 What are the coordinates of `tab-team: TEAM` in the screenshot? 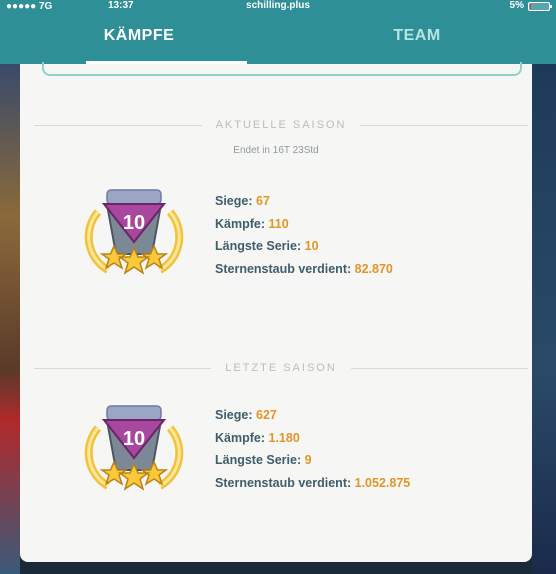 It's located at (417, 38).